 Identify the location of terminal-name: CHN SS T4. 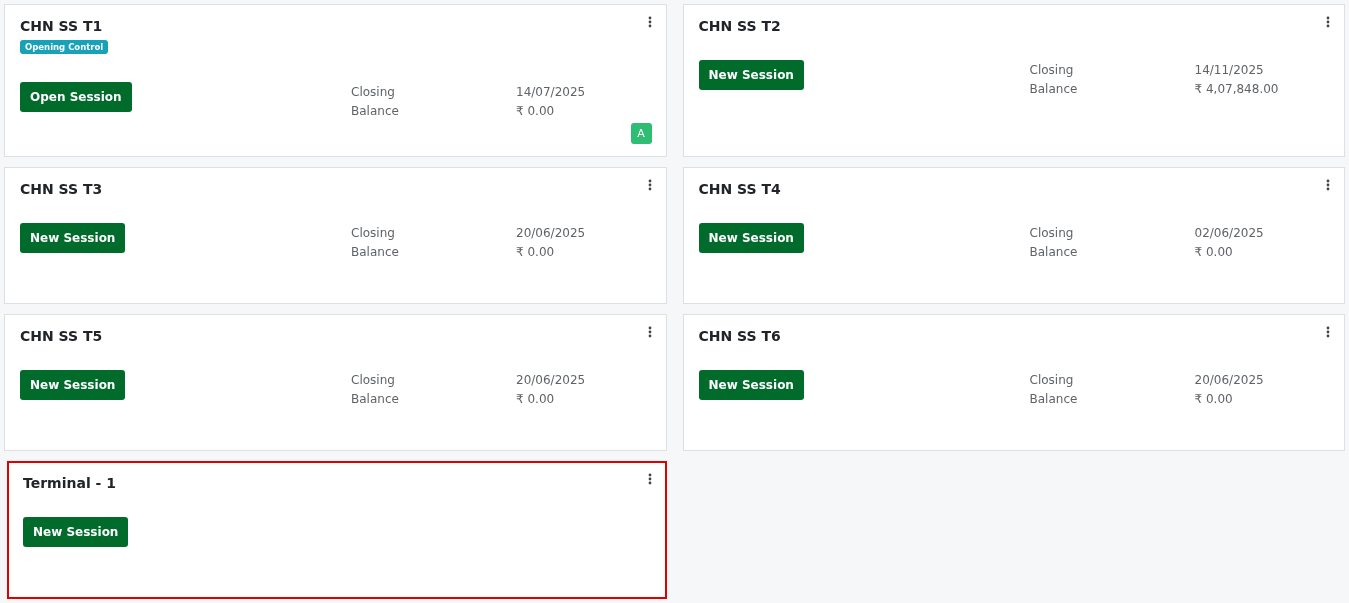
(739, 188).